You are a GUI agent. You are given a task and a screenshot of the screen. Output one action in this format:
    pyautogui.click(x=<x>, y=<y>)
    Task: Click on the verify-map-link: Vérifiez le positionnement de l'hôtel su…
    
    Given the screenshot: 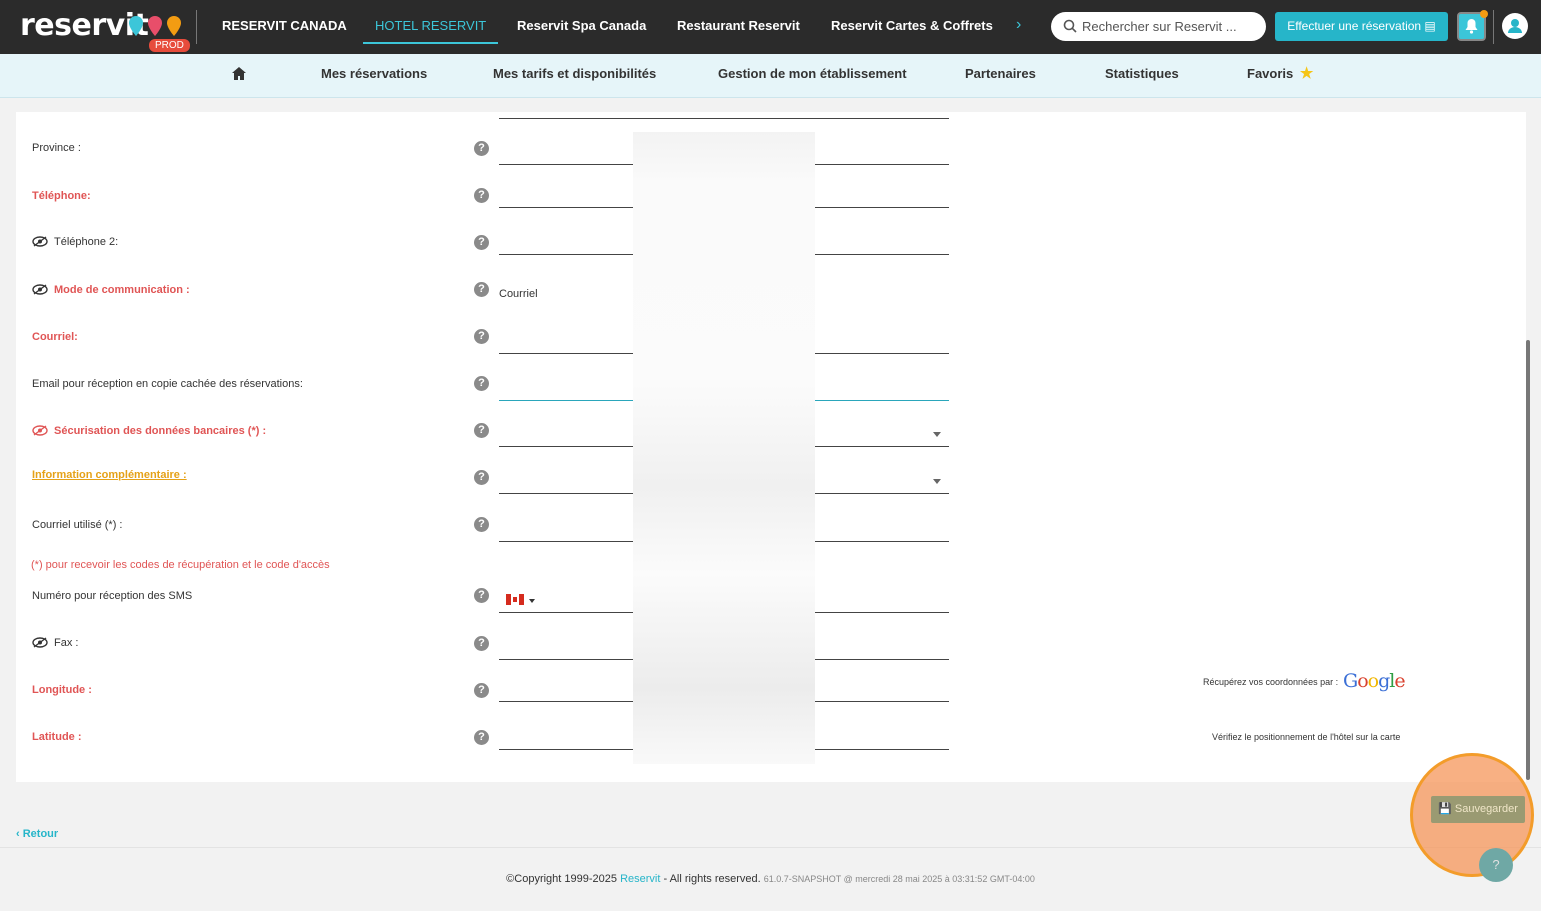 What is the action you would take?
    pyautogui.click(x=1306, y=737)
    